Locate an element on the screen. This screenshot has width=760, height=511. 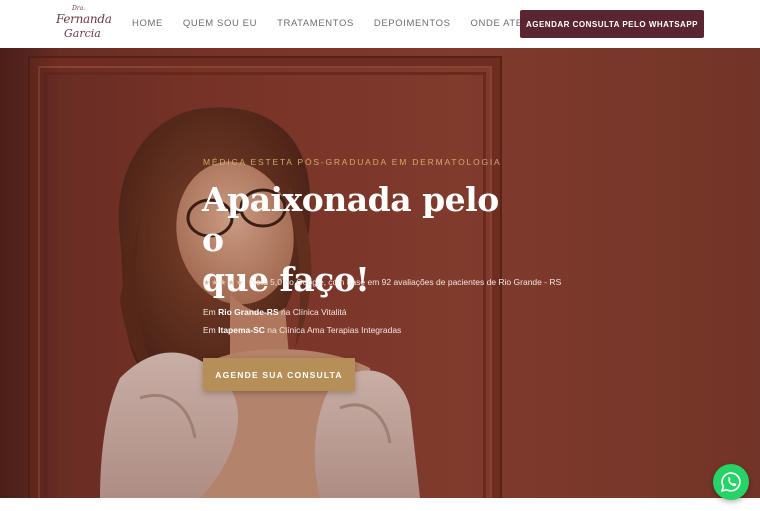
whatsapp-cta-button: AGENDAR CONSULTA PELO WHATSAPP is located at coordinates (612, 24).